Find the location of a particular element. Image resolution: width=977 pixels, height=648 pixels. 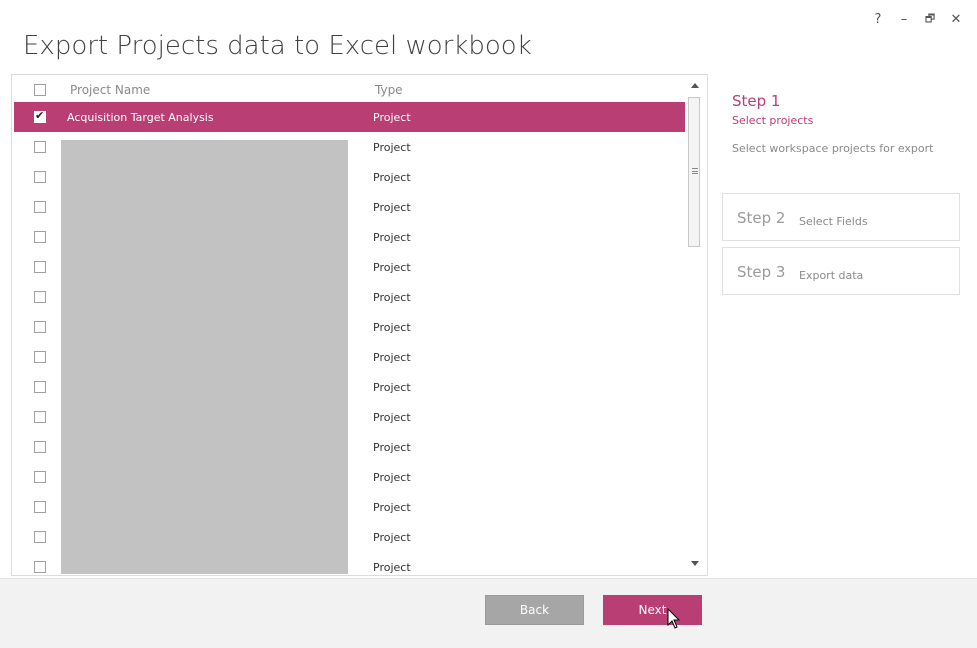

list-header: Project Name Type is located at coordinates (348, 89).